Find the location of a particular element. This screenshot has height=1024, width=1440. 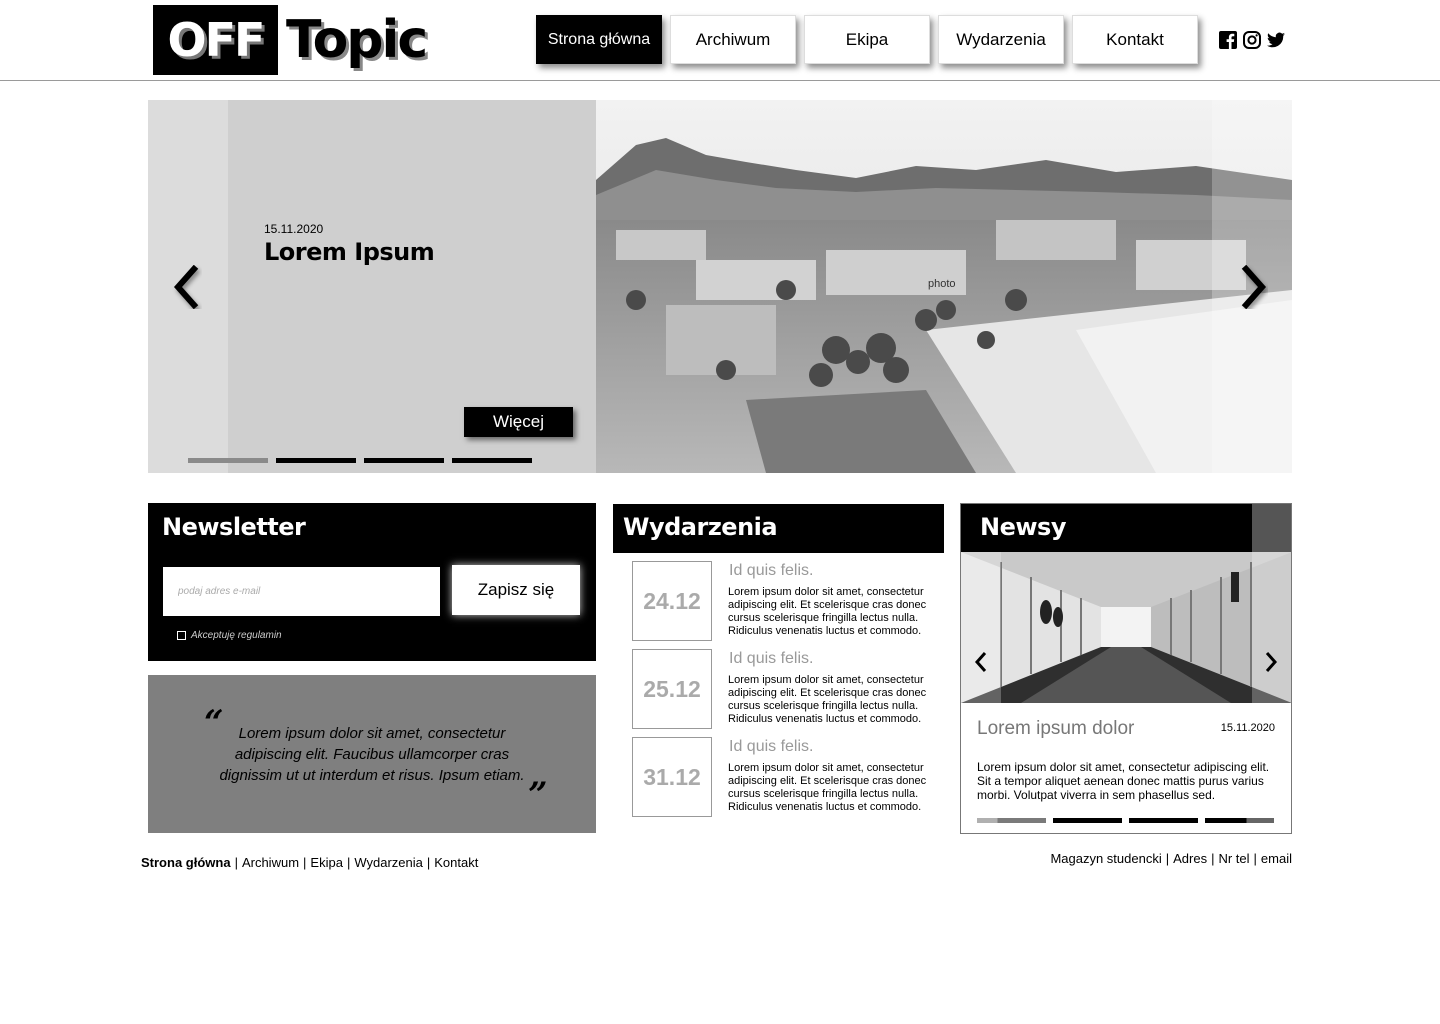

facebook-icon is located at coordinates (1228, 40).